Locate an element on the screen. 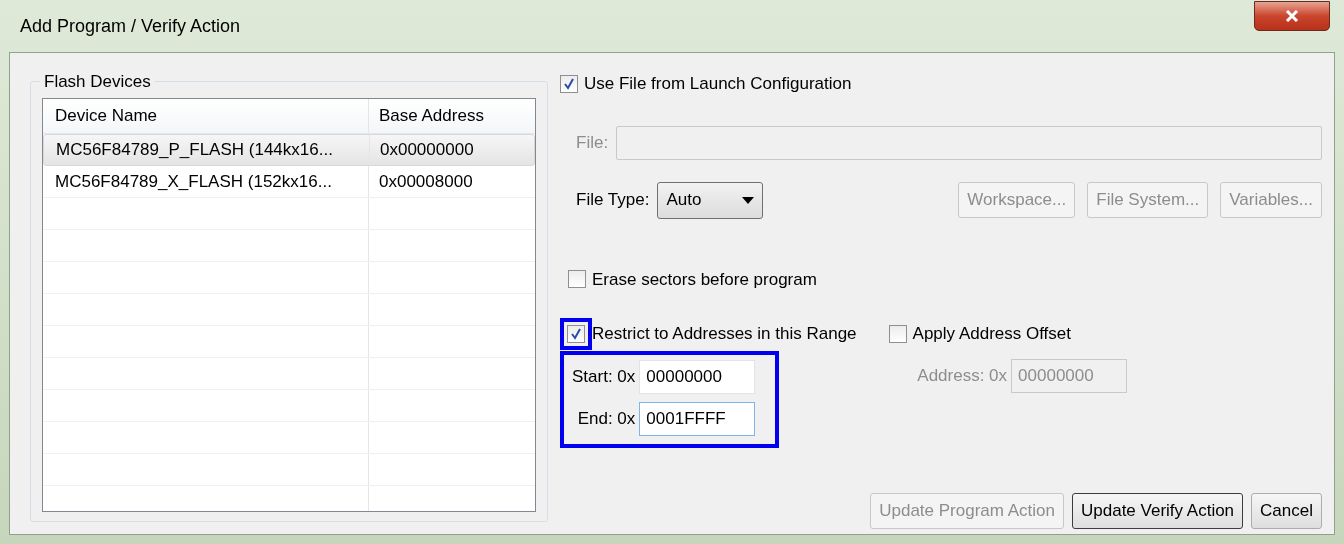 The height and width of the screenshot is (544, 1344). table-cell-text: 0x00000000 is located at coordinates (427, 150).